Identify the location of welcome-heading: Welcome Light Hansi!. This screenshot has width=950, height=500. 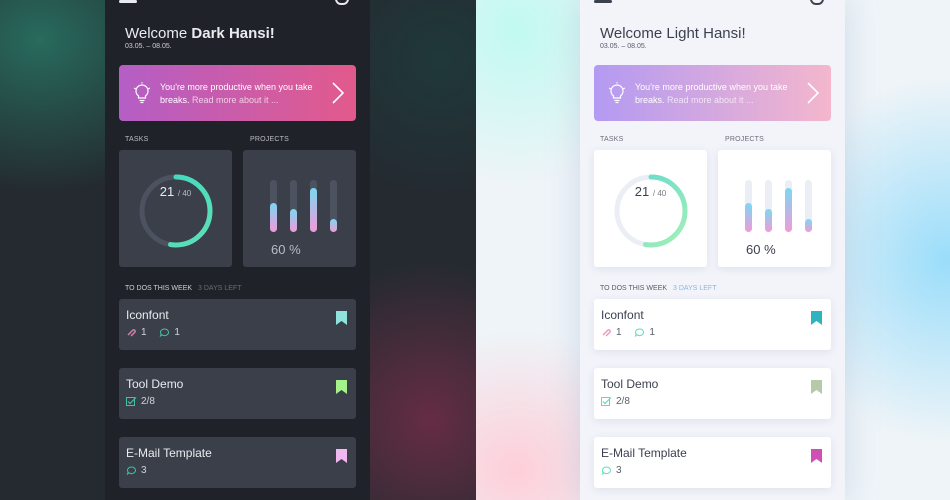
(673, 33).